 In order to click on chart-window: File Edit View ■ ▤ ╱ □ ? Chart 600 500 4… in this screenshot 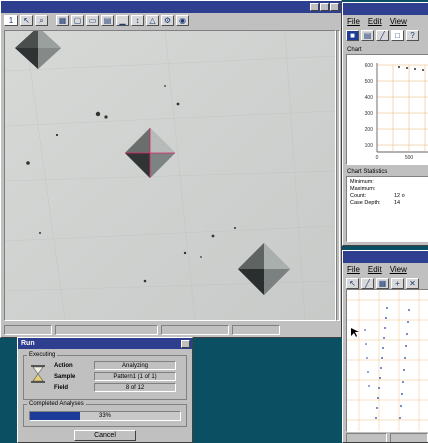, I will do `click(385, 124)`.